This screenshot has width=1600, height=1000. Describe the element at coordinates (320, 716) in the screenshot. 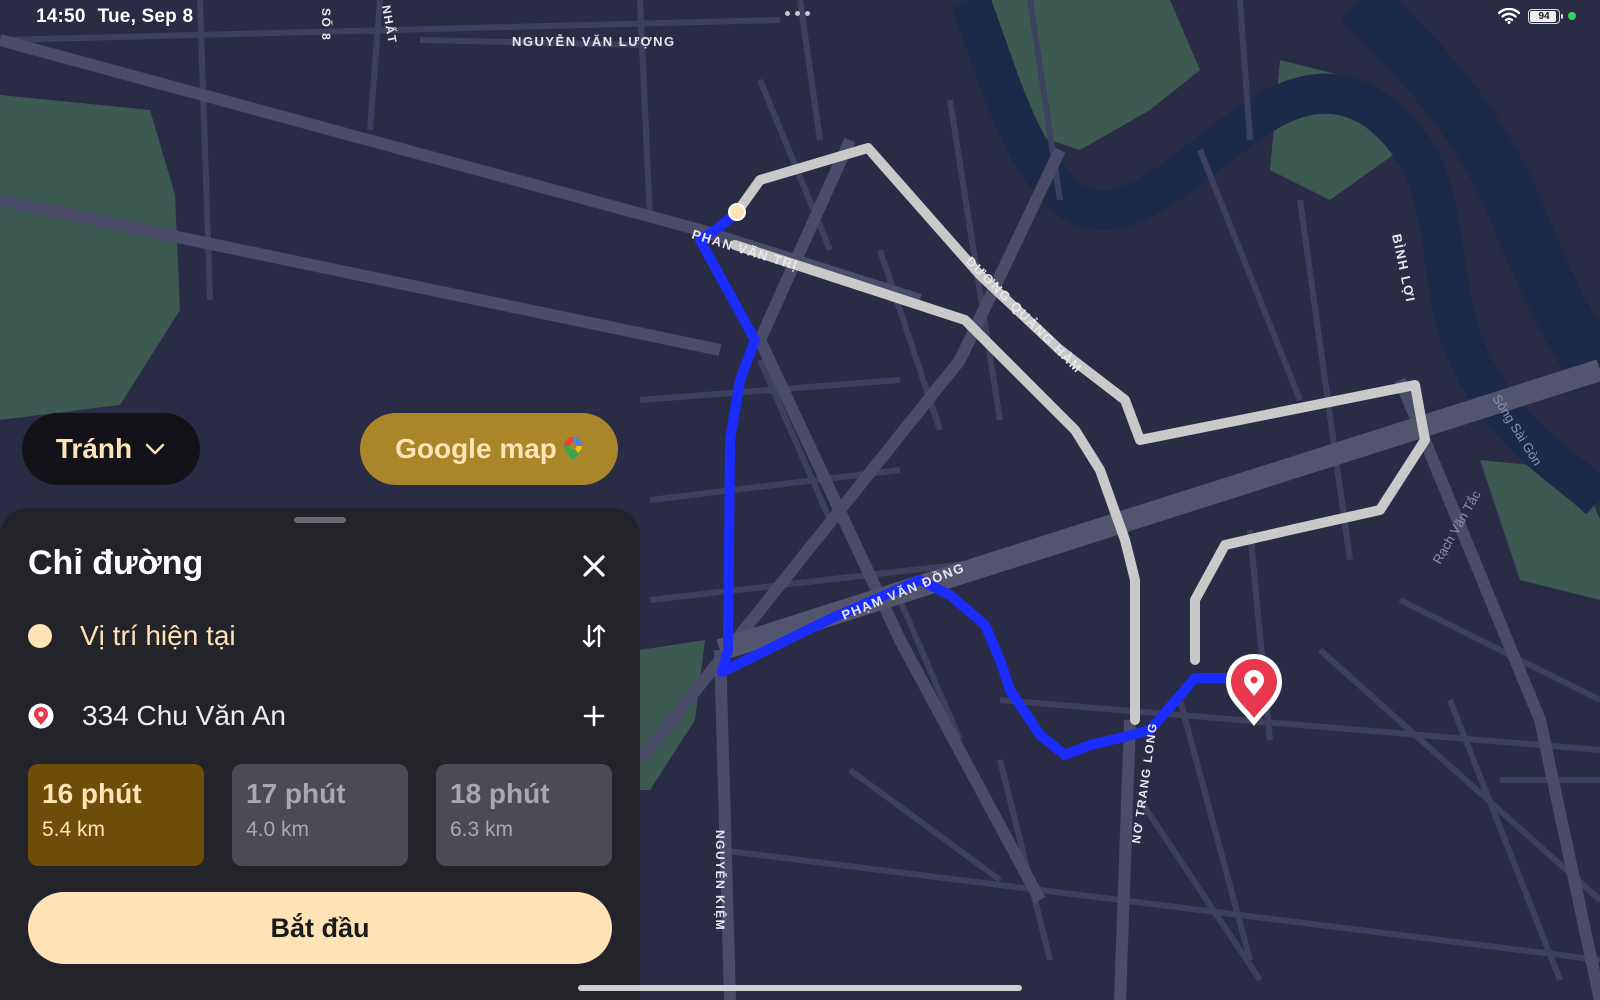

I see `destination-row: 334 Chu Văn An` at that location.